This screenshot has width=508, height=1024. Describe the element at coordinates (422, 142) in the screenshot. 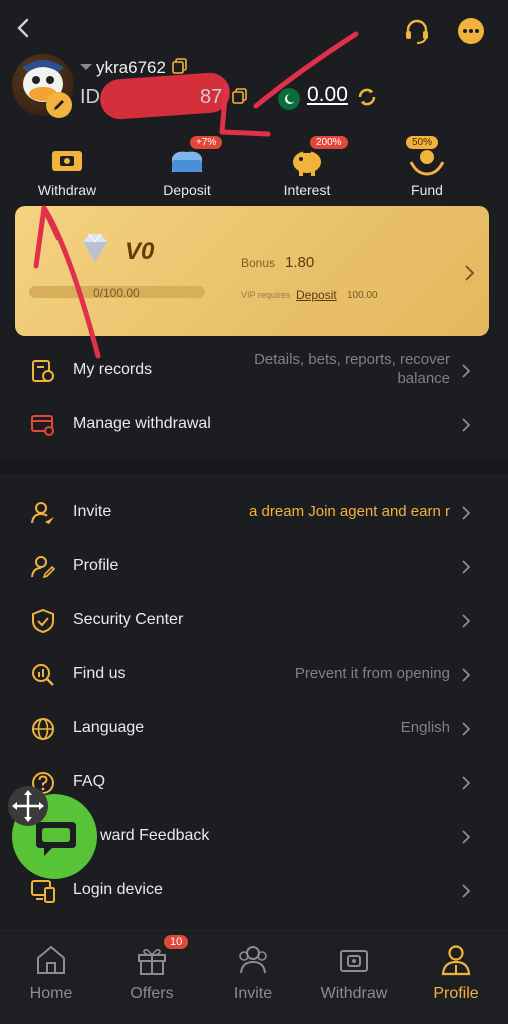

I see `fund-badge: 50%` at that location.